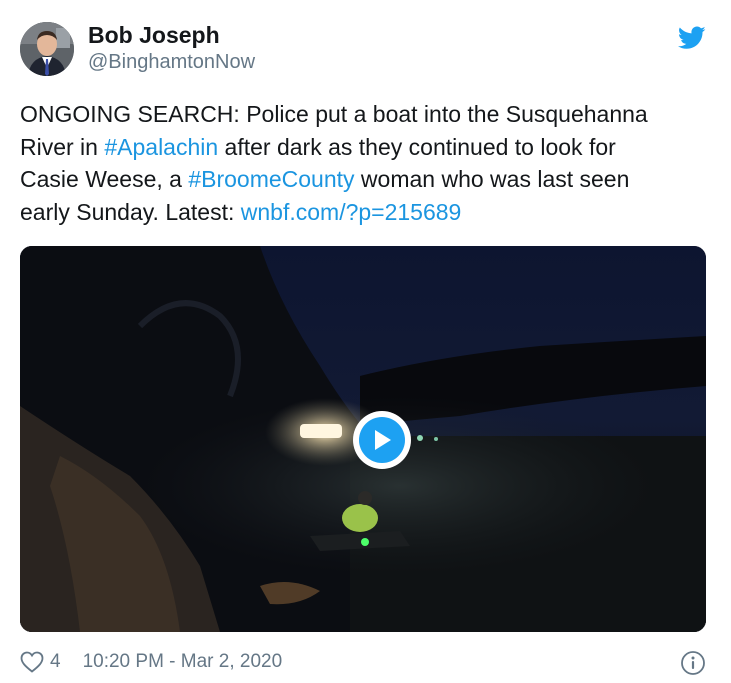 This screenshot has height=683, width=731. What do you see at coordinates (492, 179) in the screenshot?
I see `tweet-text-segment: woman who was last seen` at bounding box center [492, 179].